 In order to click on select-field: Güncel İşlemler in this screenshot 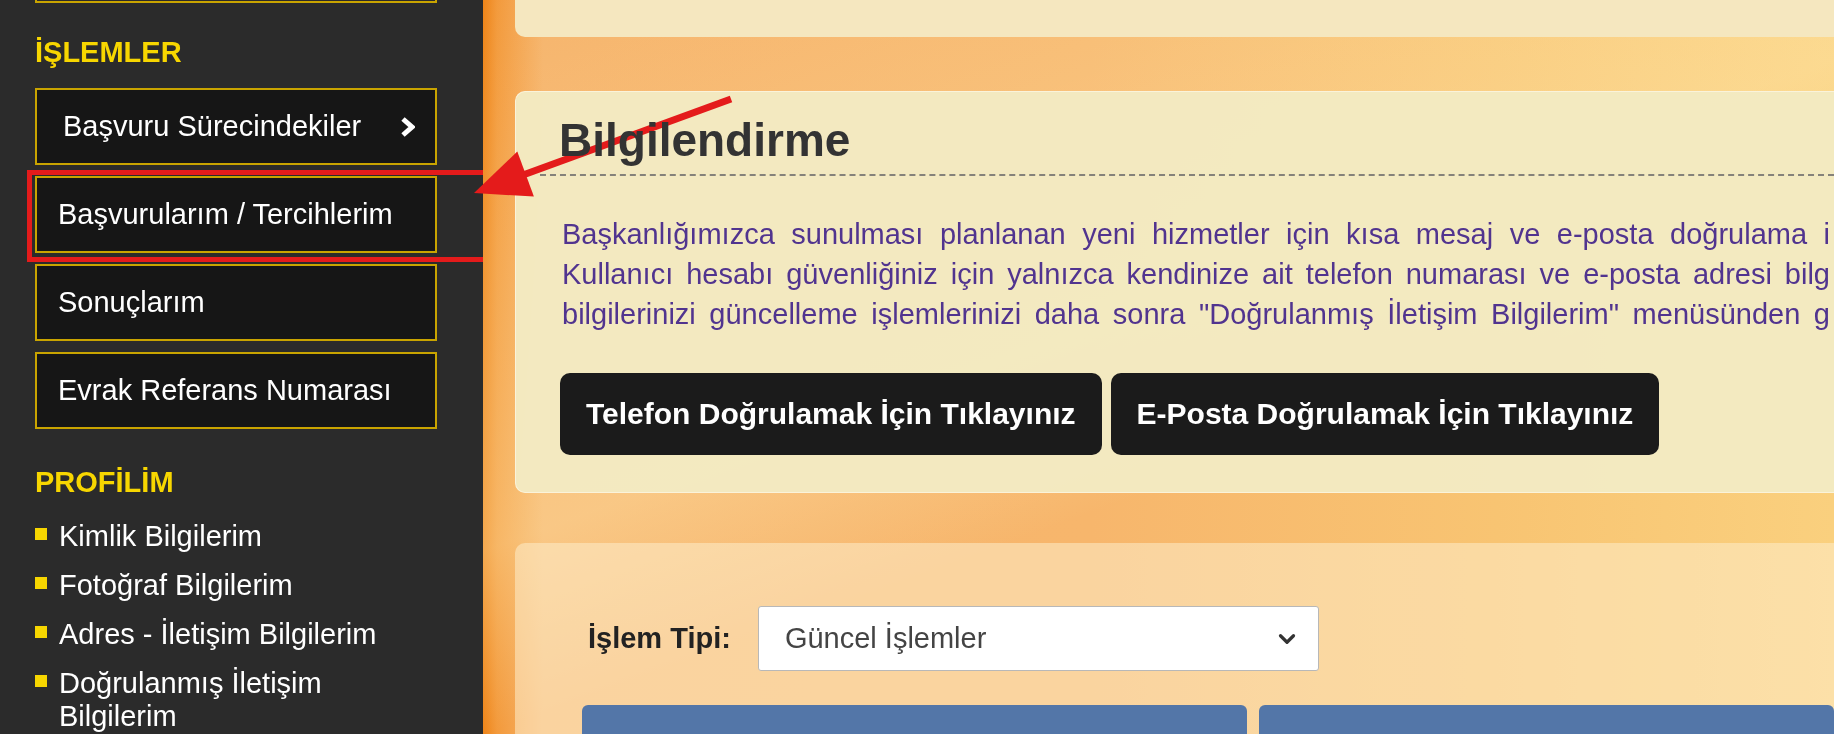, I will do `click(1038, 638)`.